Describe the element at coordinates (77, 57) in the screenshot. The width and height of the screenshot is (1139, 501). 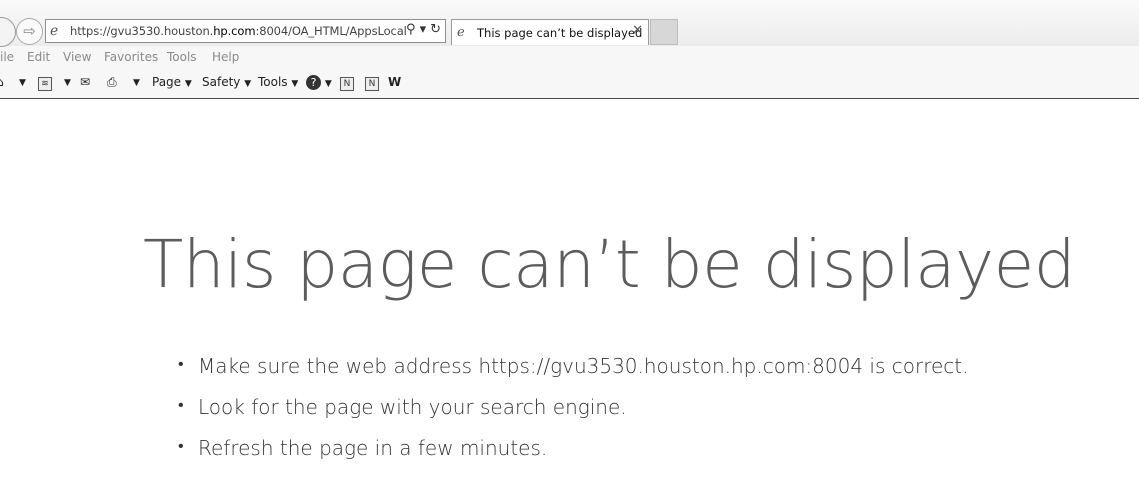
I see `menu-view: View` at that location.